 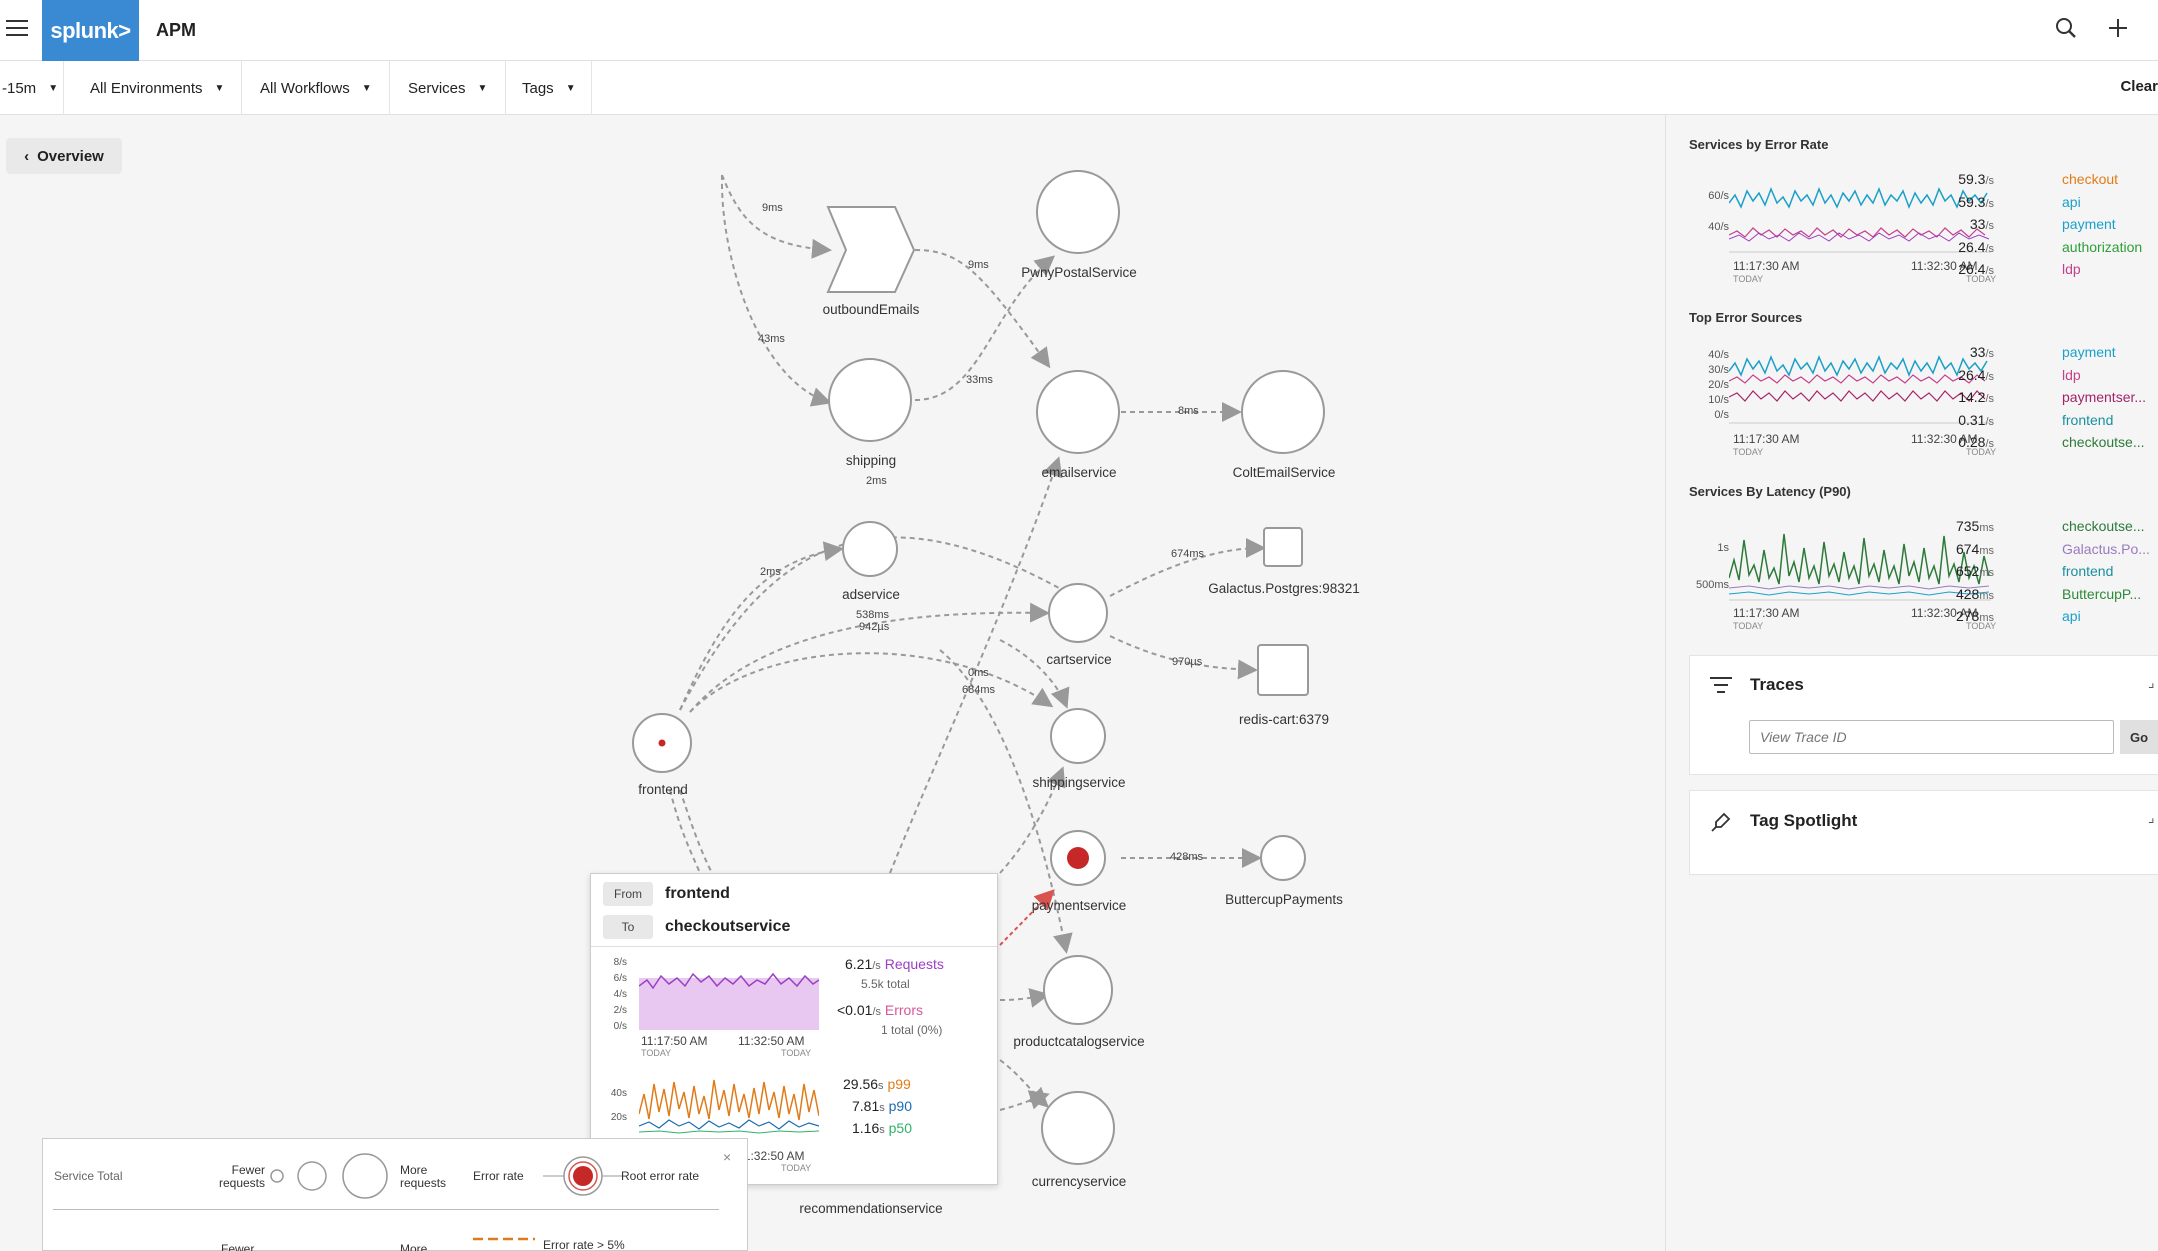 What do you see at coordinates (238, 1246) in the screenshot?
I see `legend-fewer: Fewer` at bounding box center [238, 1246].